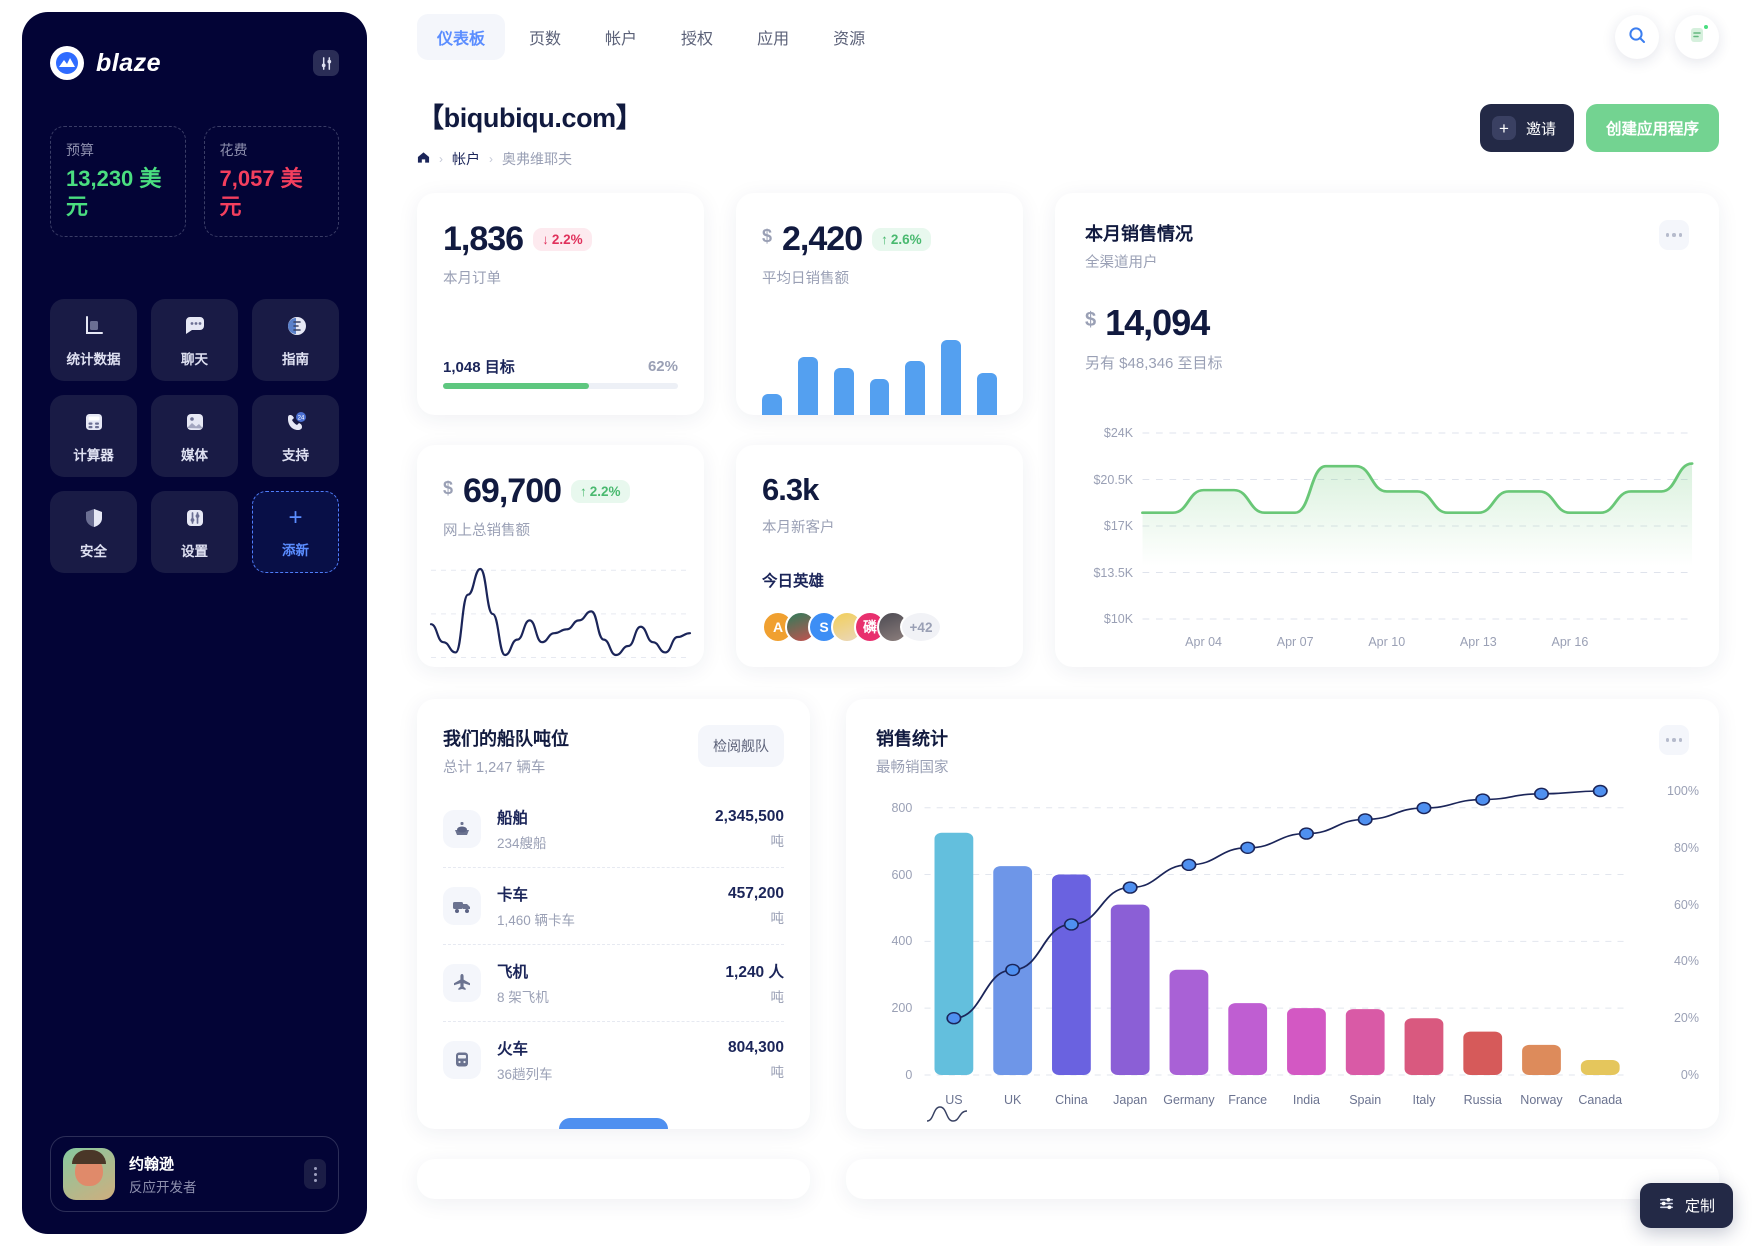  What do you see at coordinates (233, 150) in the screenshot?
I see `spend-label: 花费` at bounding box center [233, 150].